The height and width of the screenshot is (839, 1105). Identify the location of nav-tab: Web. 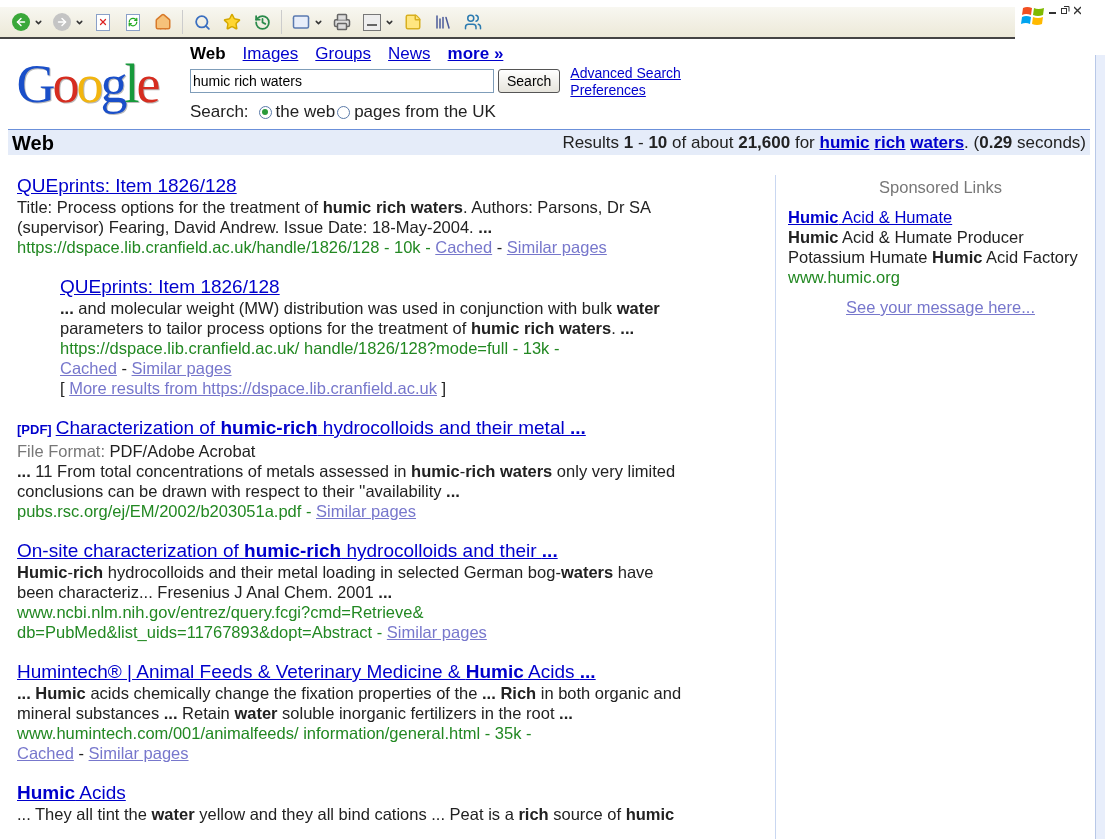
(208, 54).